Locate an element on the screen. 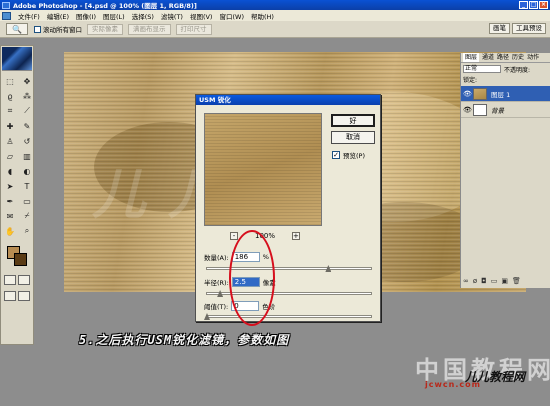  tab-history: 历史 is located at coordinates (518, 57).